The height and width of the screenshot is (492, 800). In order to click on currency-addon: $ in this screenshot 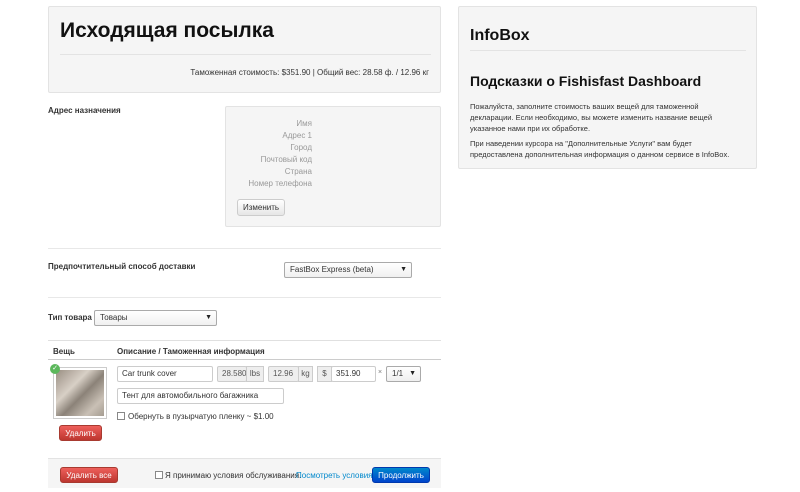, I will do `click(324, 374)`.